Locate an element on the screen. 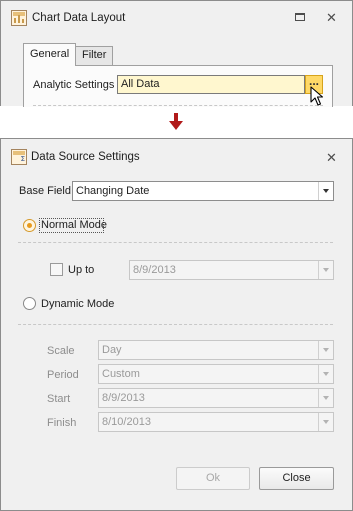  ok-button: Ok is located at coordinates (213, 478).